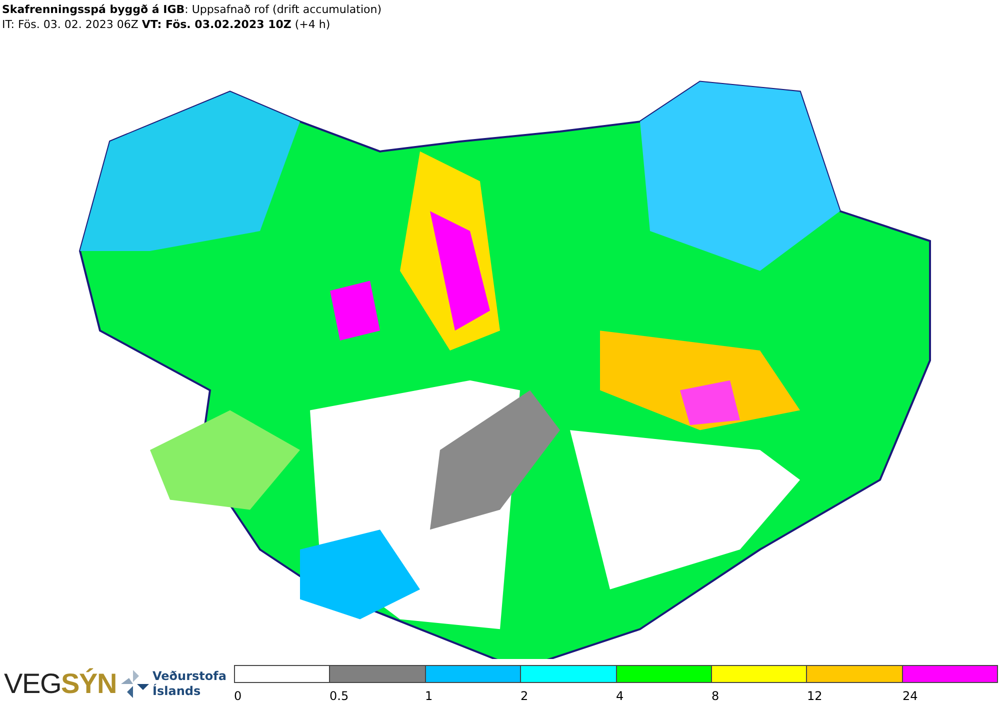 The width and height of the screenshot is (1000, 709). I want to click on legend-label: 4, so click(620, 696).